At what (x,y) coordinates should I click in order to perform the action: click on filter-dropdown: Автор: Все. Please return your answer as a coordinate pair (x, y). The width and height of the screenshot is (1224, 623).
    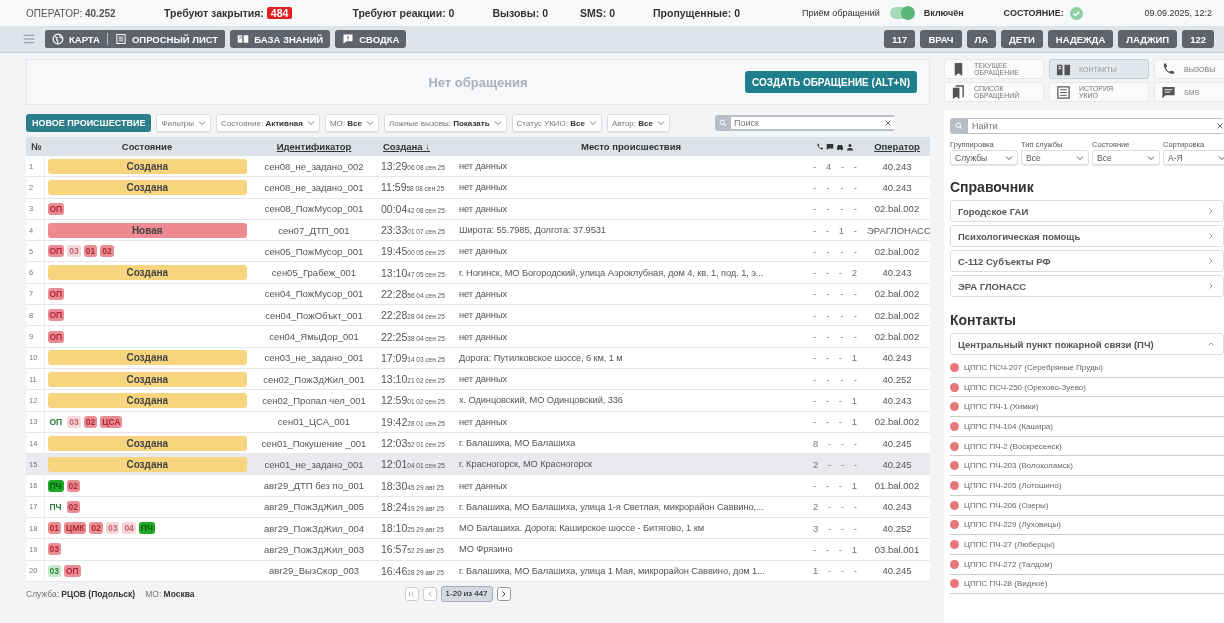
    Looking at the image, I should click on (638, 123).